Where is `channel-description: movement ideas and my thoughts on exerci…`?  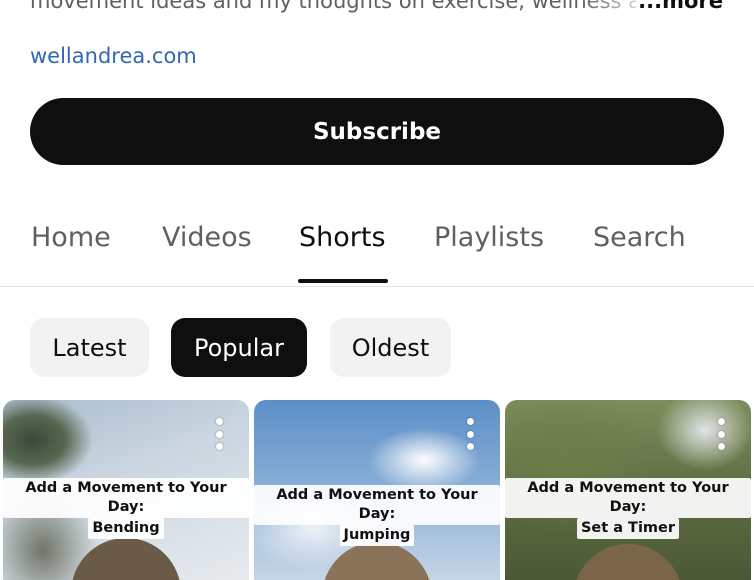 channel-description: movement ideas and my thoughts on exerci… is located at coordinates (380, 8).